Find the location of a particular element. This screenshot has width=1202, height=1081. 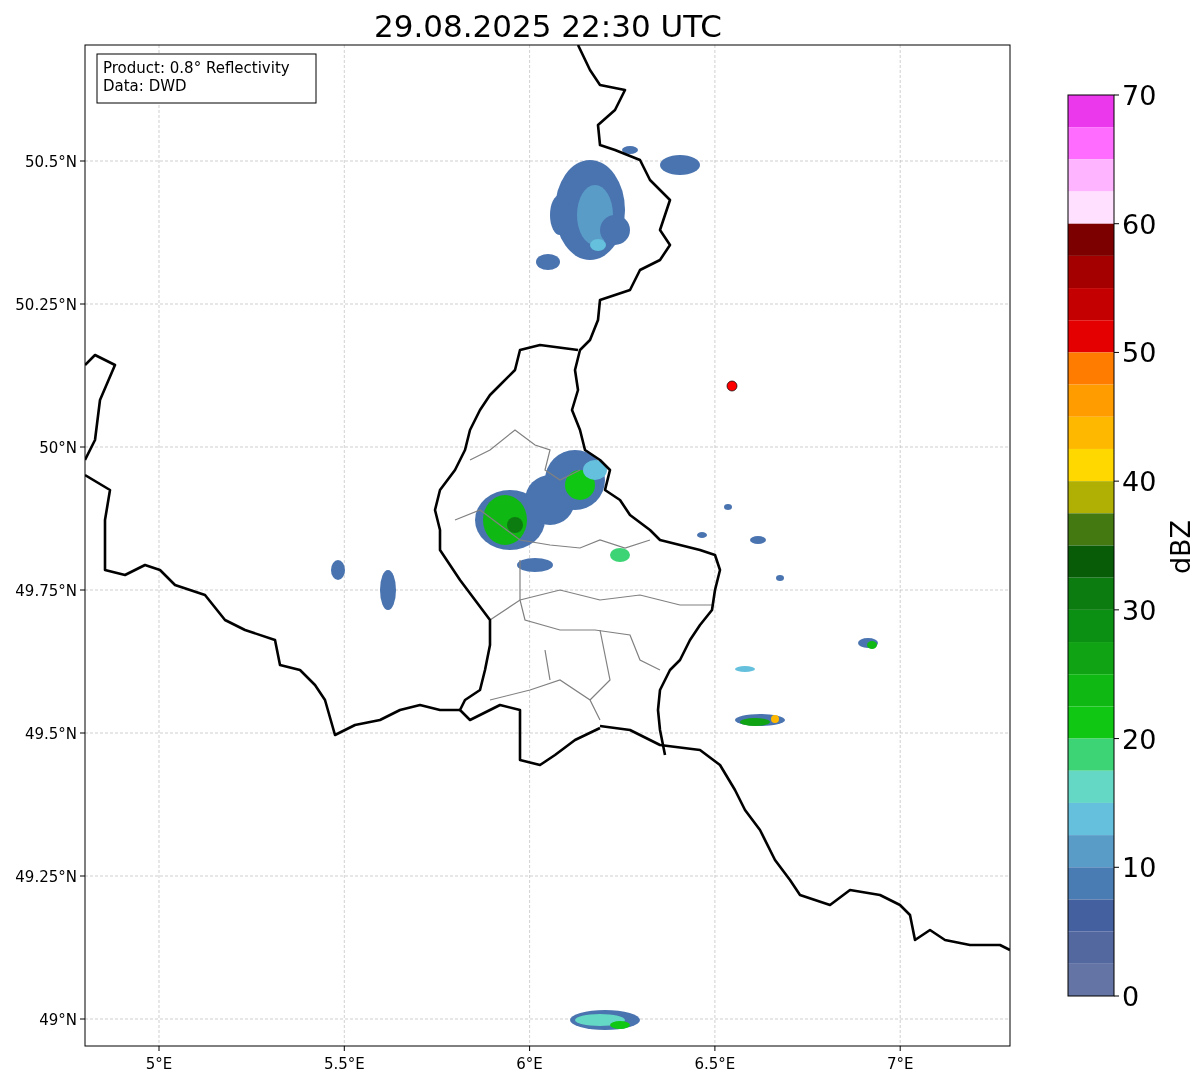

info-text: Data: DWD is located at coordinates (145, 86).